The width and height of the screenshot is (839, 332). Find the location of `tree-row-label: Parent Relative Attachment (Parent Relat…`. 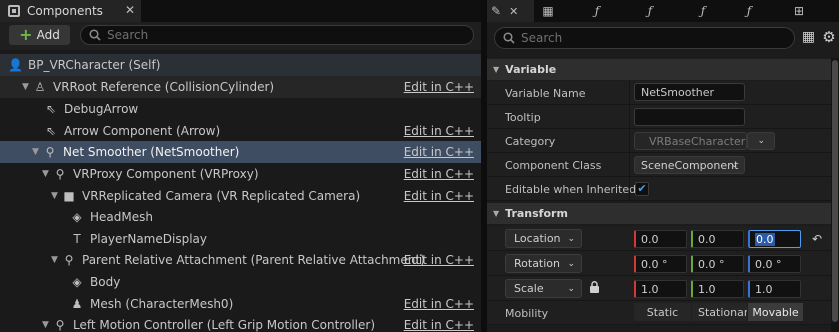

tree-row-label: Parent Relative Attachment (Parent Relat… is located at coordinates (253, 260).